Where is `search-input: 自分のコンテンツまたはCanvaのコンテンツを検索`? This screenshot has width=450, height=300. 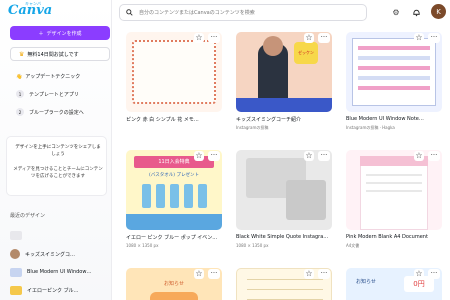
search-input: 自分のコンテンツまたはCanvaのコンテンツを検索 is located at coordinates (197, 12).